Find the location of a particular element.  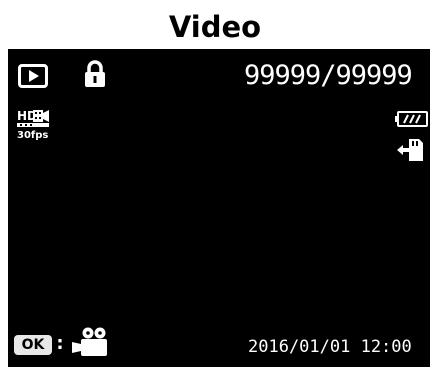

datetime-display: 2016/01/01 12:00 is located at coordinates (330, 347).